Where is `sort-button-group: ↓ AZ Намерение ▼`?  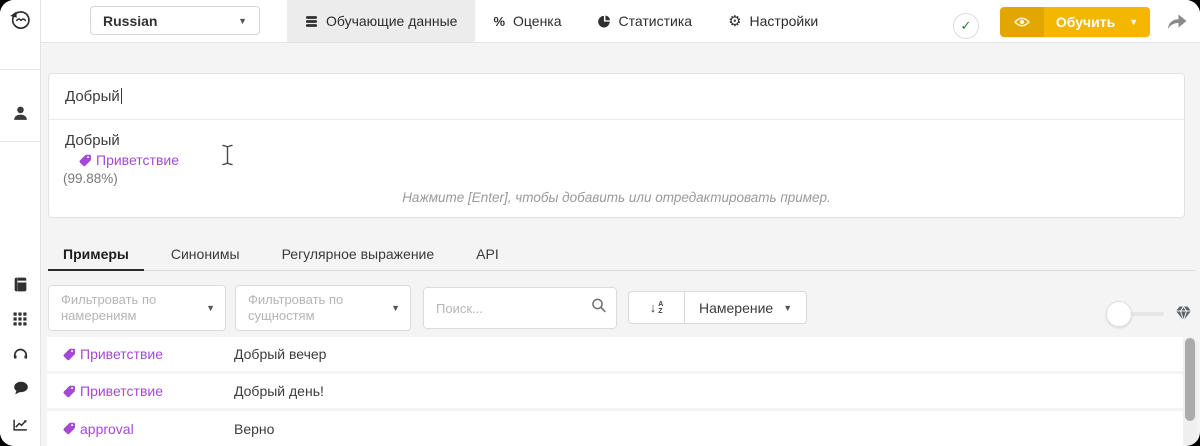
sort-button-group: ↓ AZ Намерение ▼ is located at coordinates (718, 307).